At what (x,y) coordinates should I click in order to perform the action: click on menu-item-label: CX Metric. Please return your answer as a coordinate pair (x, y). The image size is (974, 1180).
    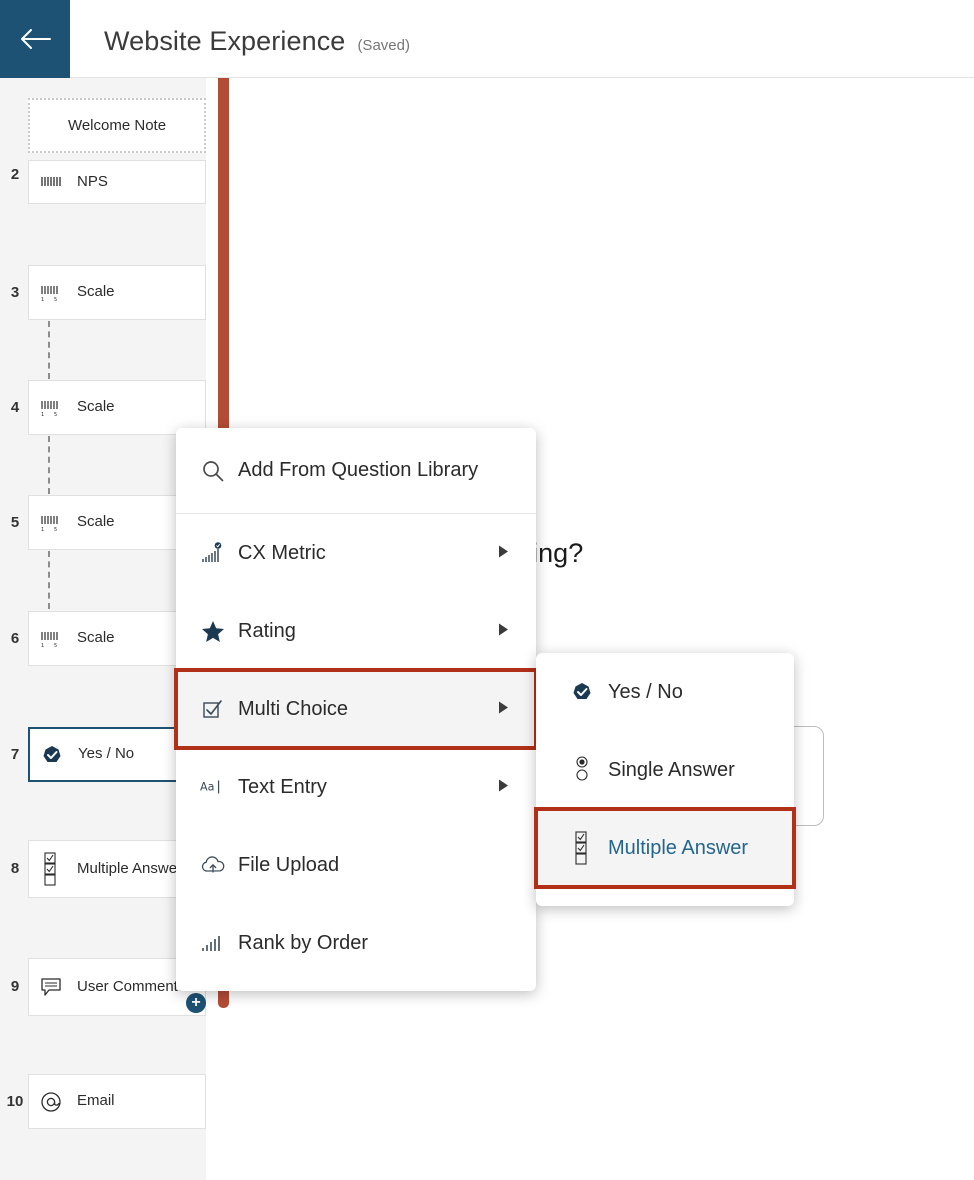
    Looking at the image, I should click on (282, 552).